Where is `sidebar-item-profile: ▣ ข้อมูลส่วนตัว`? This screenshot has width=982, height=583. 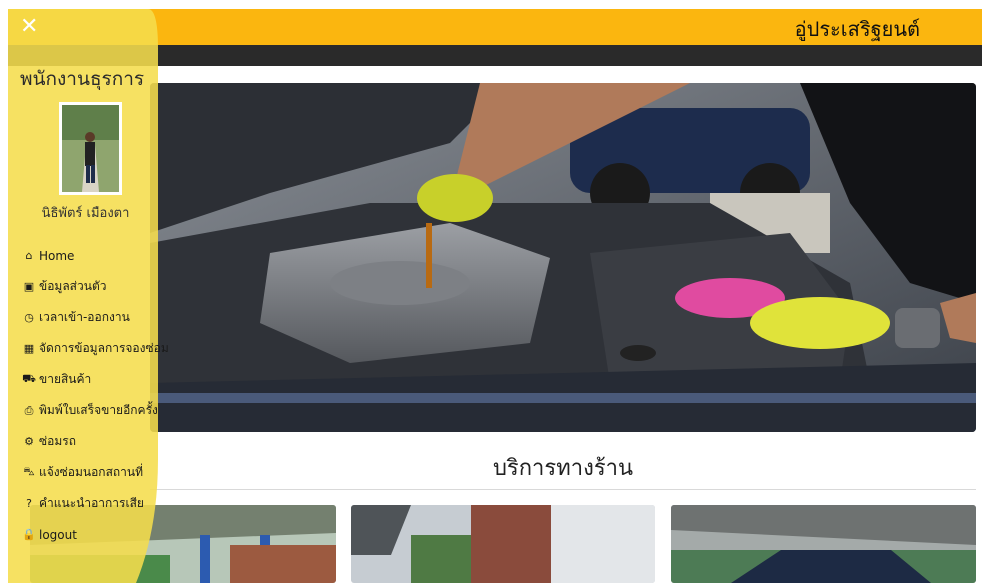
sidebar-item-profile: ▣ ข้อมูลส่วนตัว is located at coordinates (97, 286).